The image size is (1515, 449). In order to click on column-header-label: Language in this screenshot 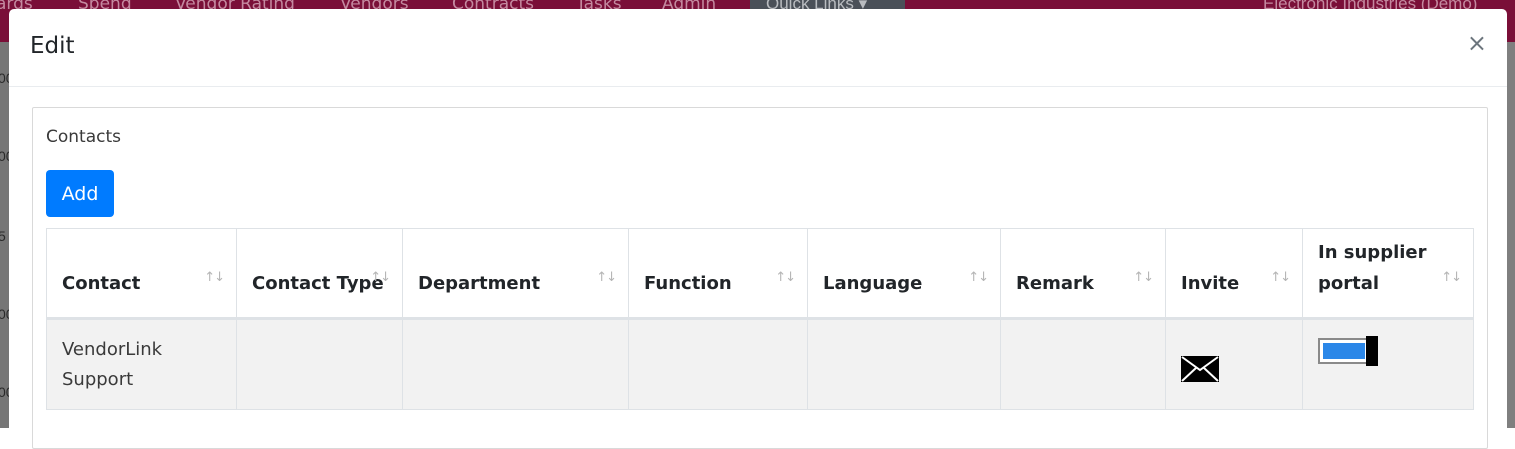, I will do `click(873, 283)`.